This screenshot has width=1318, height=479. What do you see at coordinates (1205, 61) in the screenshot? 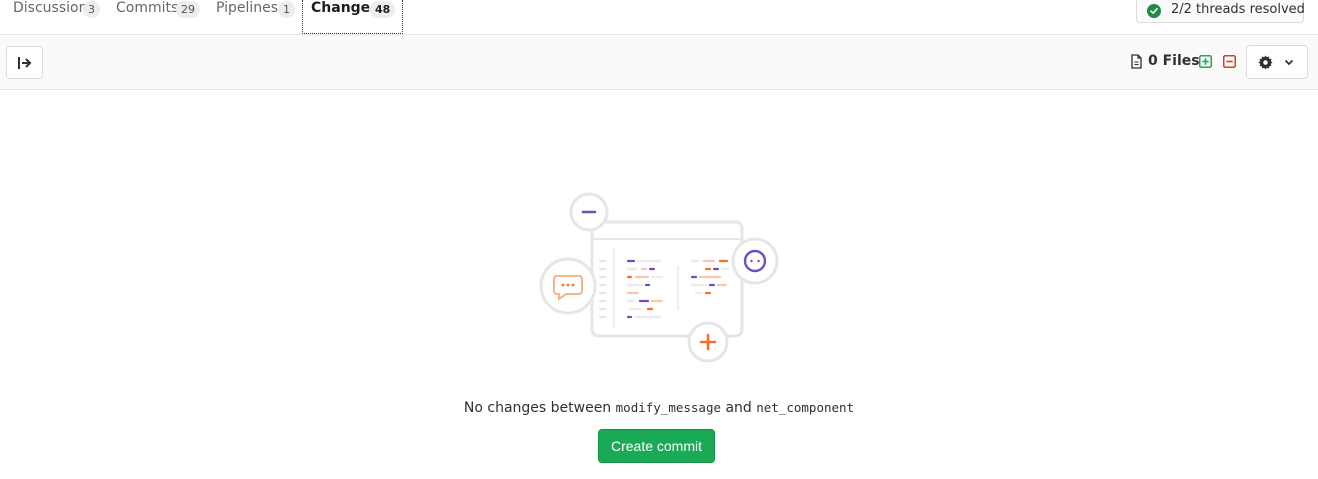
I see `plus-square-icon` at bounding box center [1205, 61].